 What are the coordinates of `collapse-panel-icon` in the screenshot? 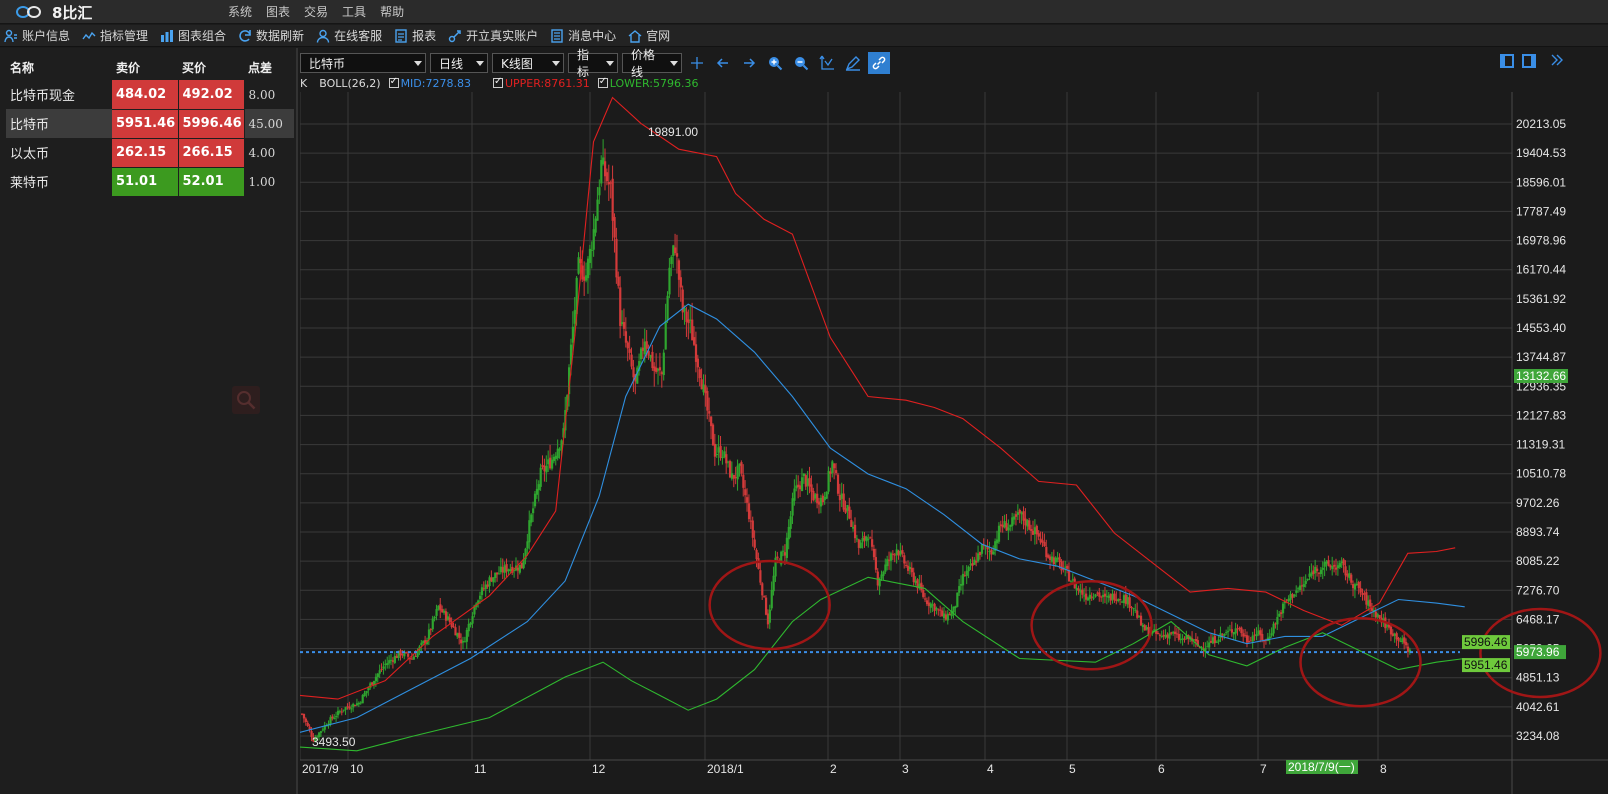 It's located at (1557, 60).